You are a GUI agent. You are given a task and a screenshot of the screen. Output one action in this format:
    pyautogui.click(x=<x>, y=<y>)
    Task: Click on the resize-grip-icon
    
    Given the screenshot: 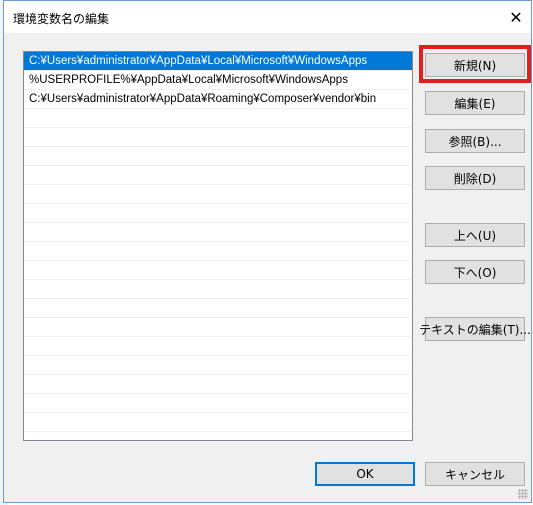 What is the action you would take?
    pyautogui.click(x=523, y=494)
    